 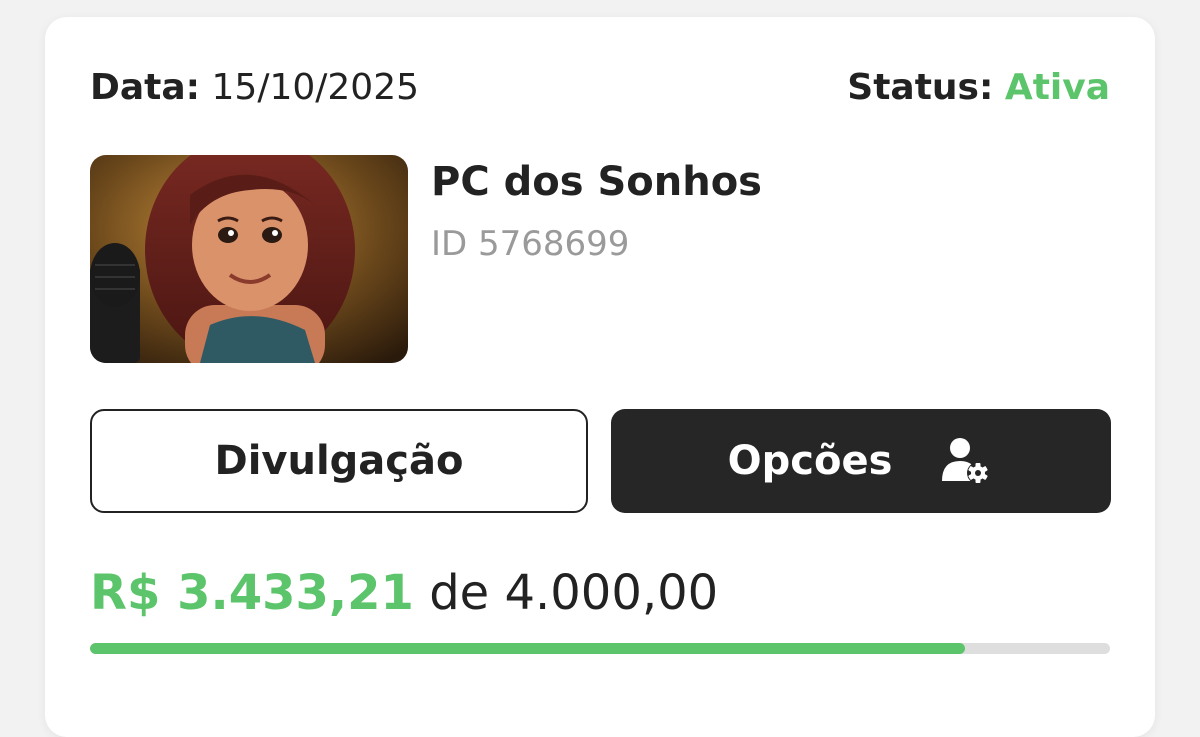 I want to click on card-header-row: Data: 15/10/2025 Status: Ativa, so click(x=600, y=89).